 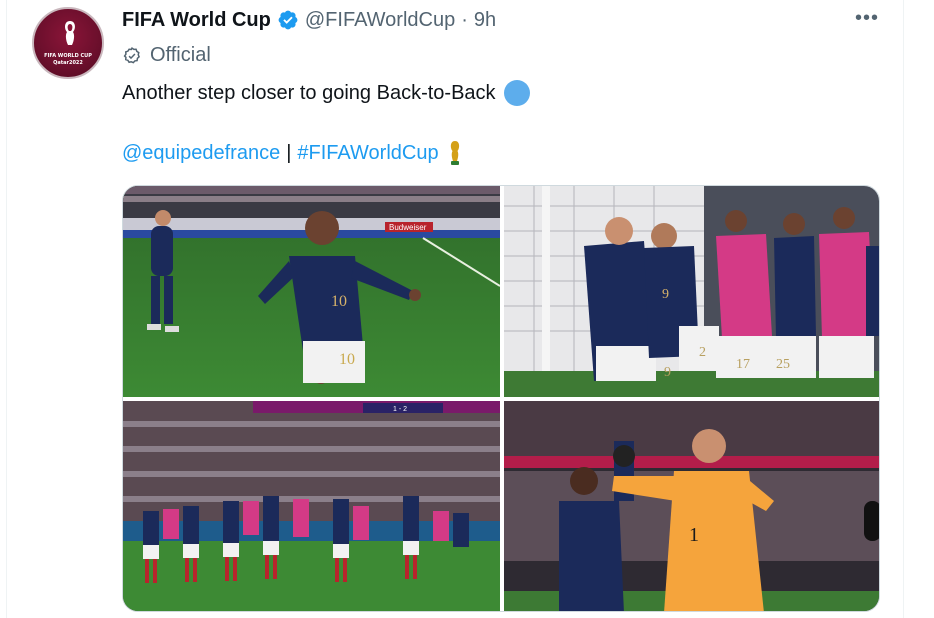 What do you see at coordinates (288, 20) in the screenshot?
I see `verified-badge-icon` at bounding box center [288, 20].